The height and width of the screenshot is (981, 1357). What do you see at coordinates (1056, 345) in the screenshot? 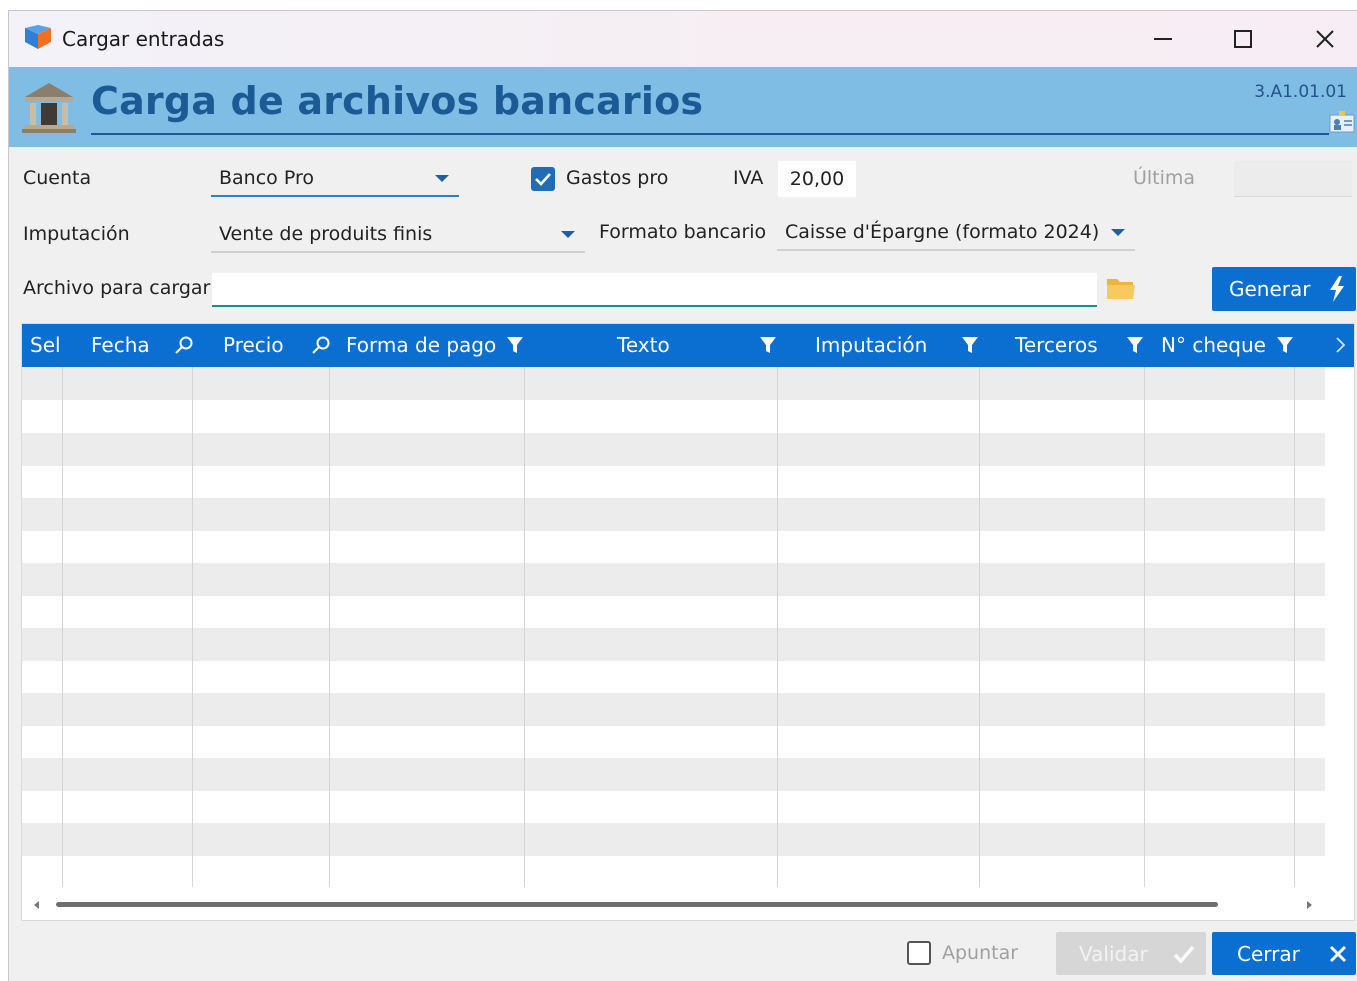
I see `column-header-terceros: Terceros` at bounding box center [1056, 345].